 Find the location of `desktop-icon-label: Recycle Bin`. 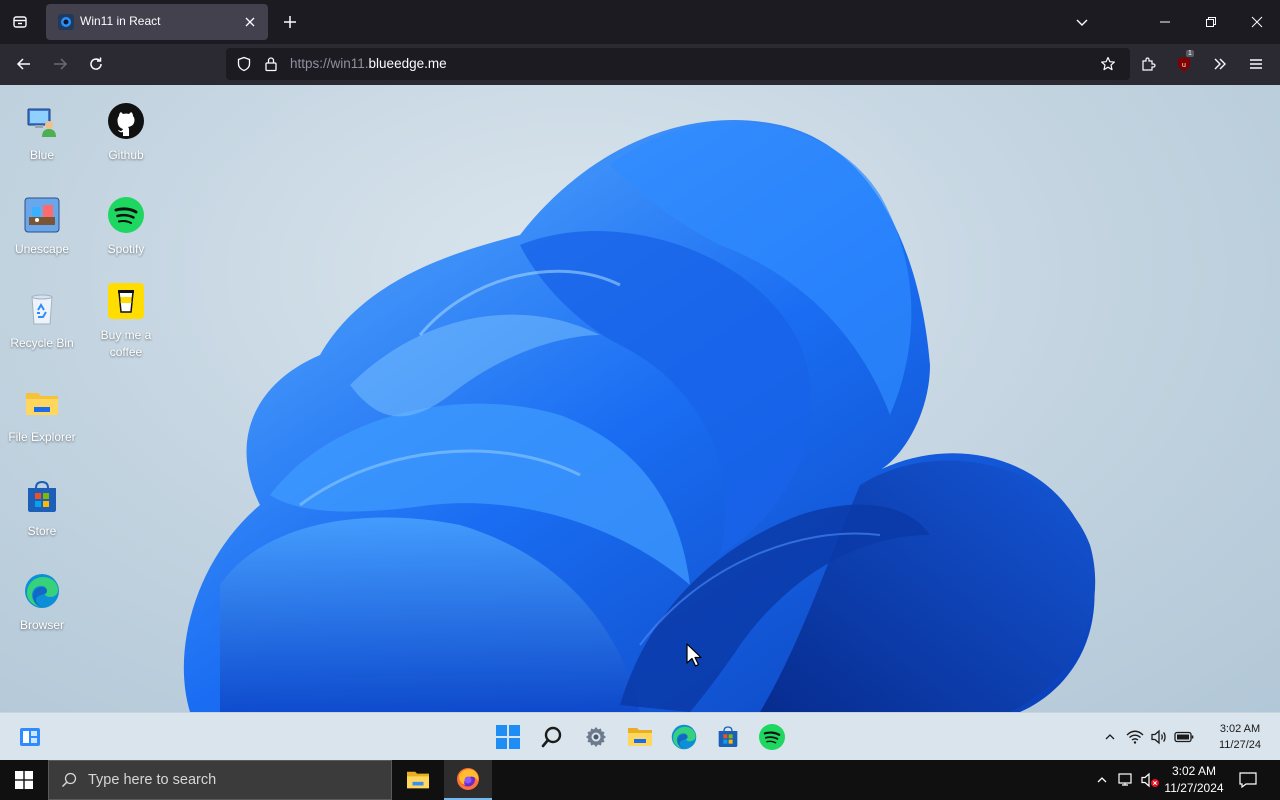

desktop-icon-label: Recycle Bin is located at coordinates (42, 343).